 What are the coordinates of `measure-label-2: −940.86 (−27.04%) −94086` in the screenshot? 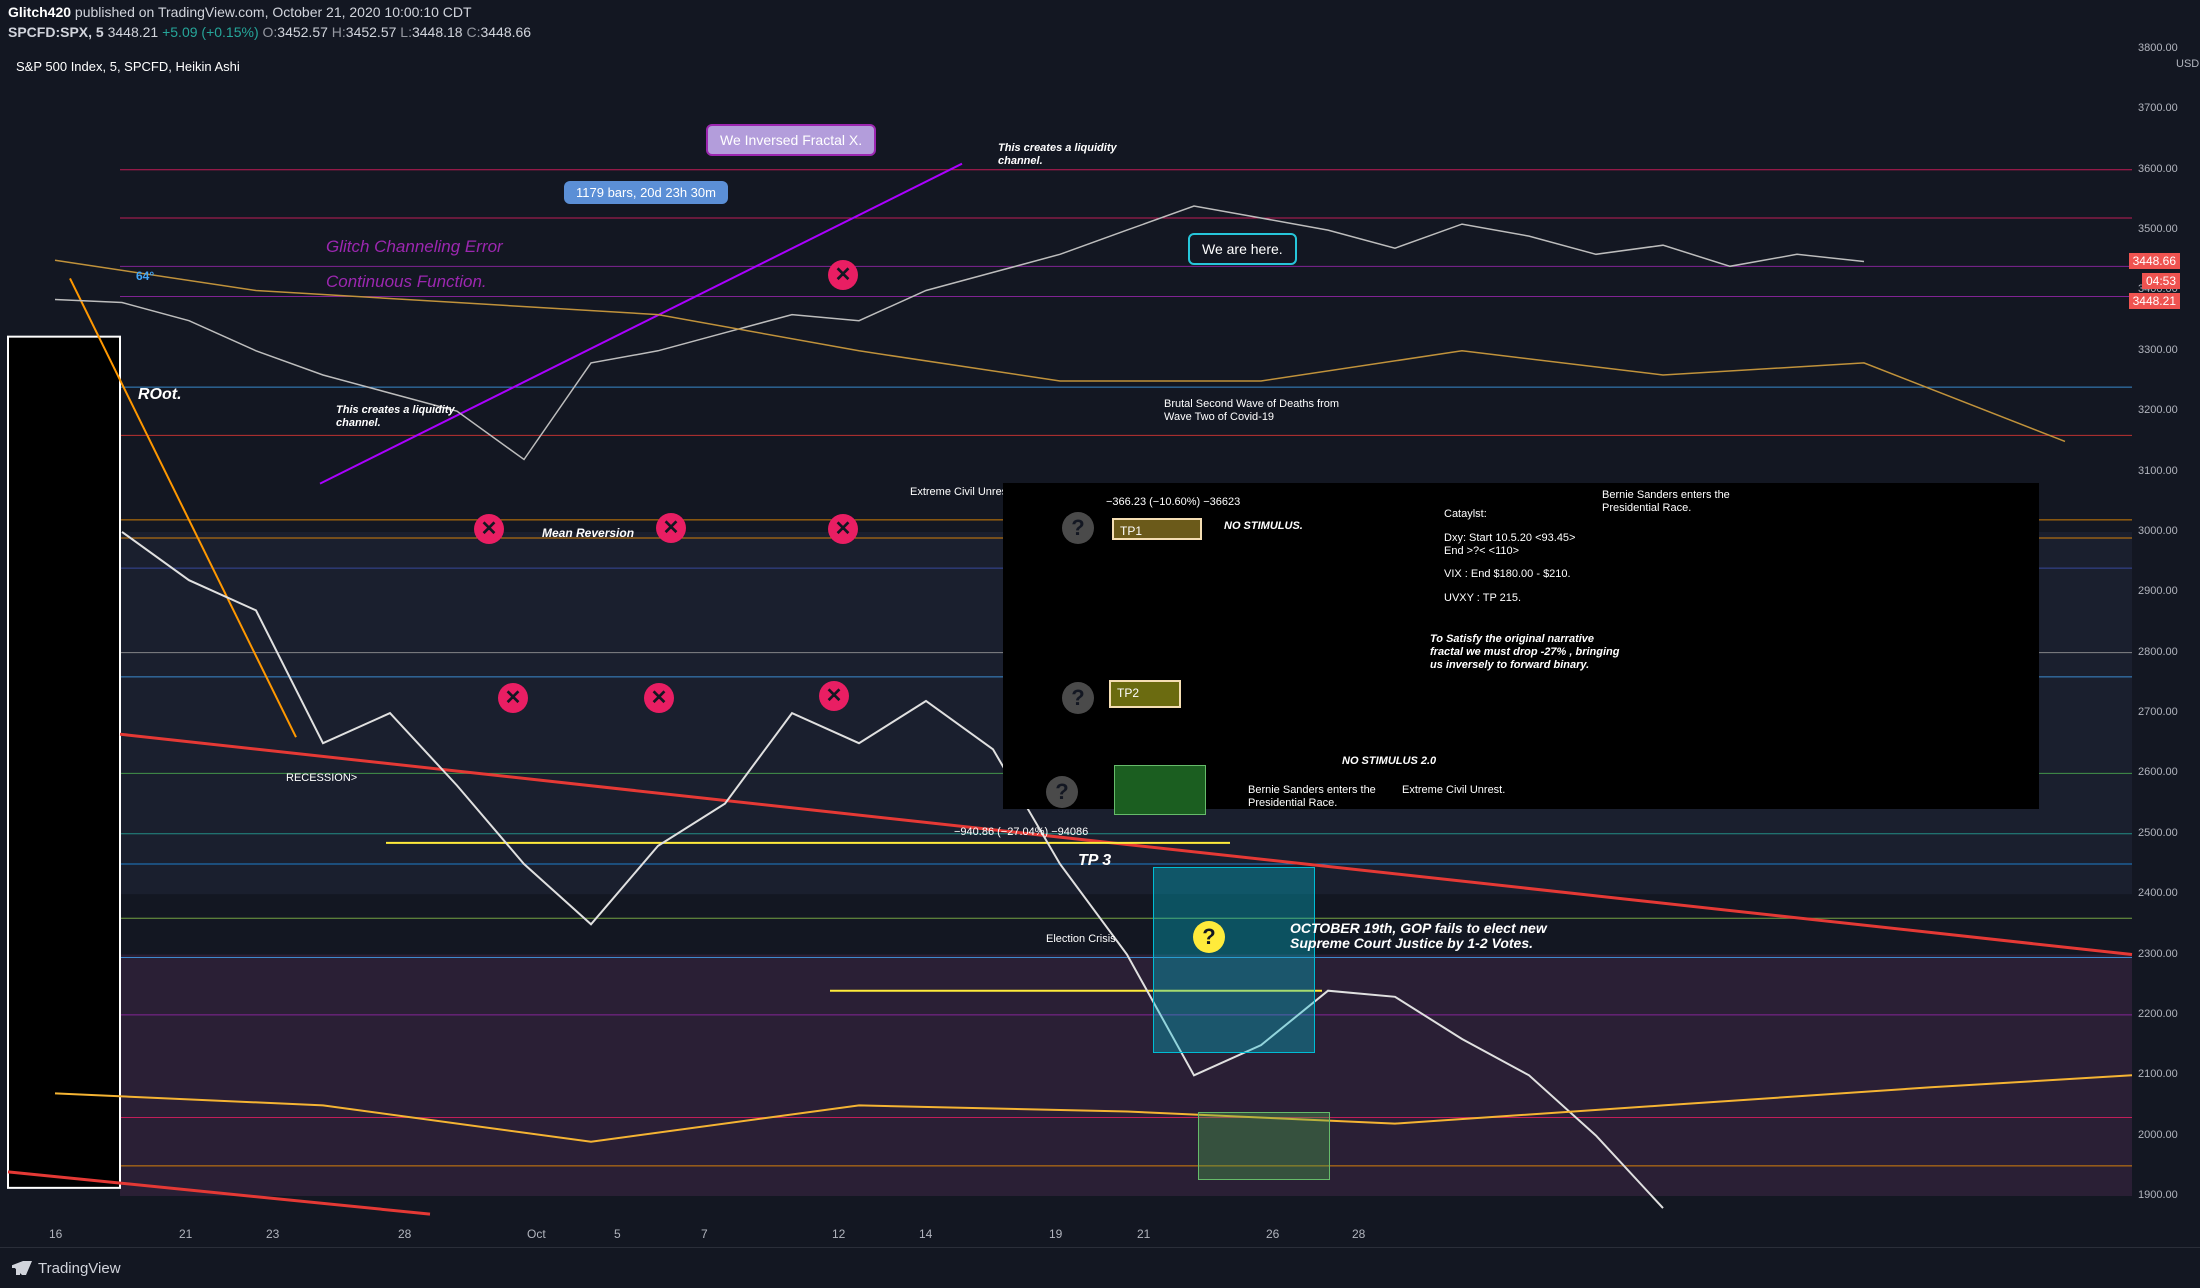 It's located at (1021, 832).